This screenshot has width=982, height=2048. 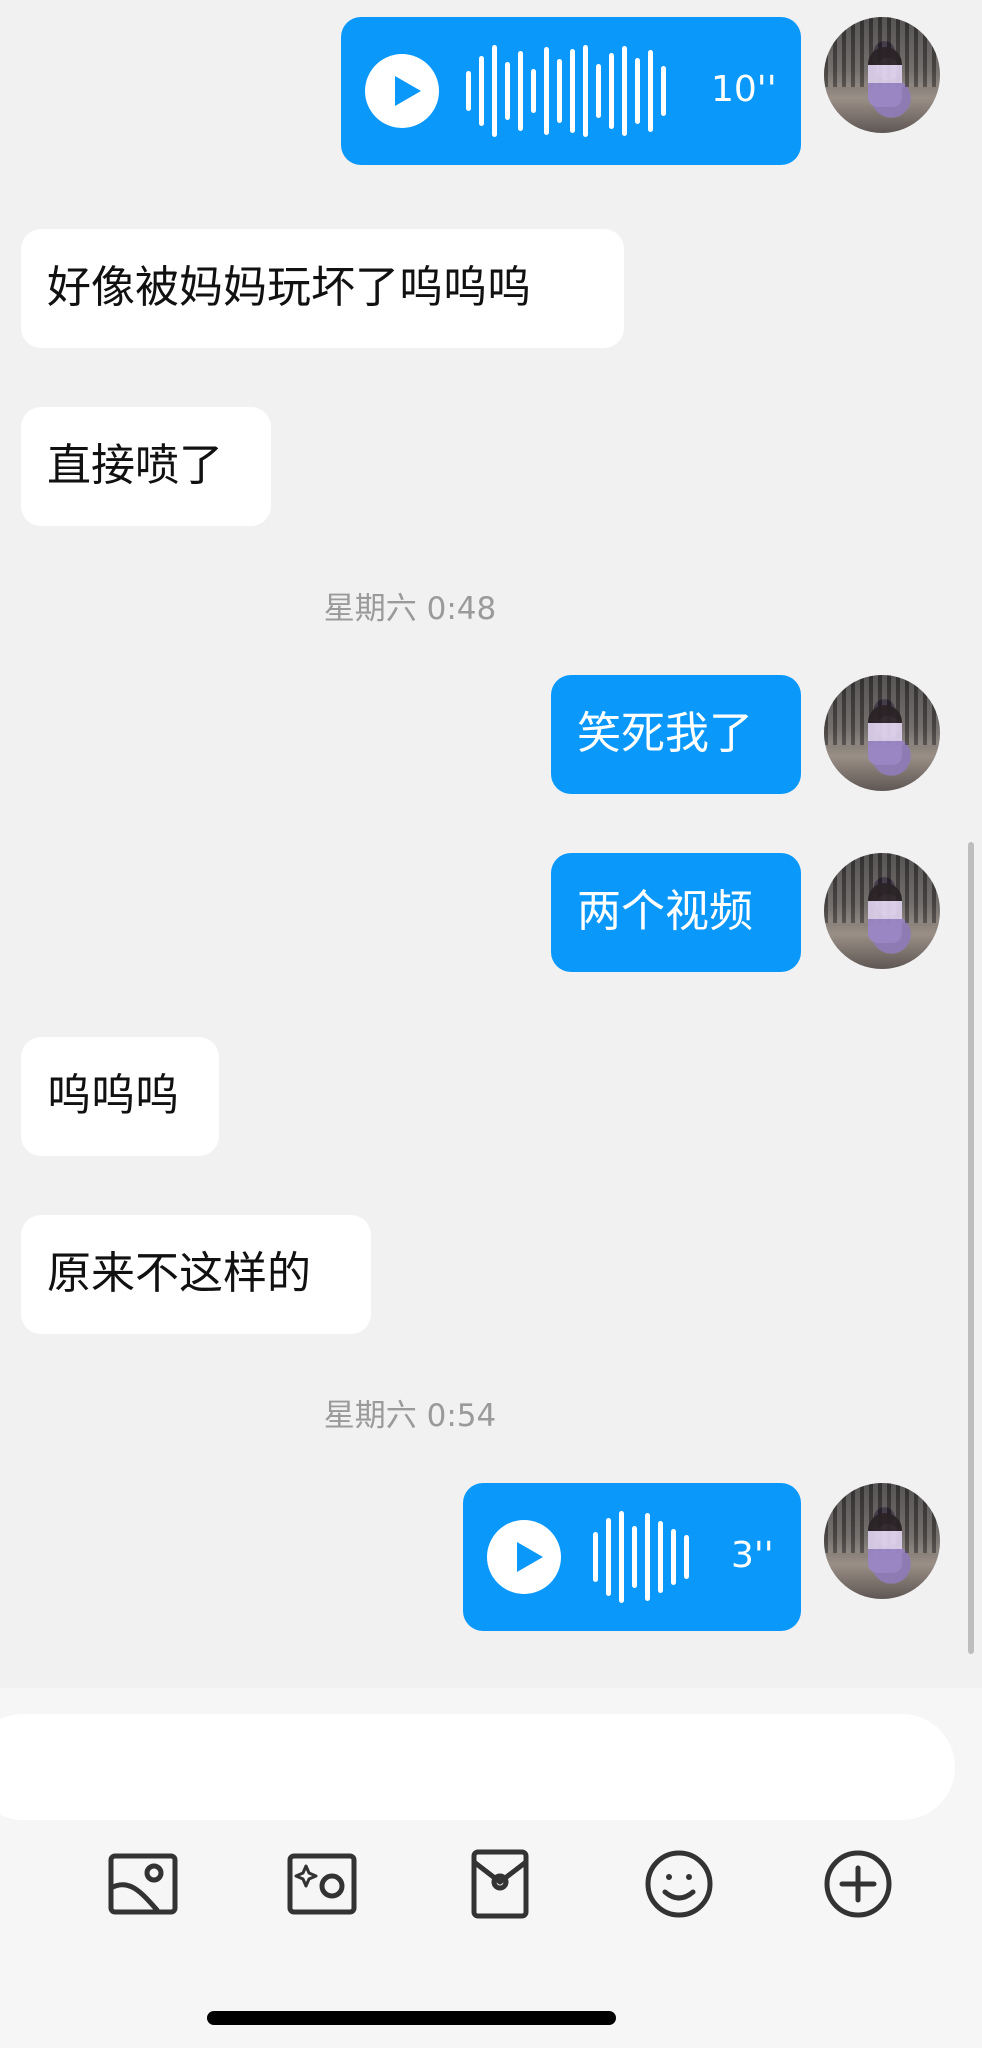 I want to click on message-bubble: 笑死我了, so click(x=676, y=734).